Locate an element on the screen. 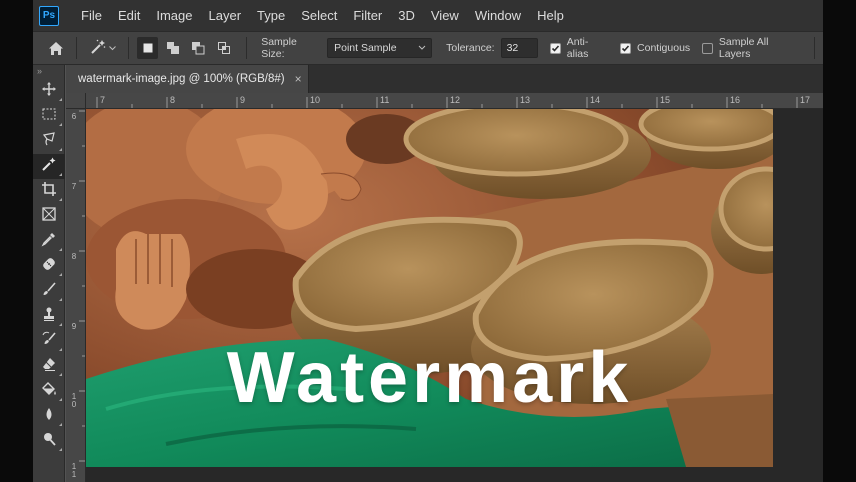 Image resolution: width=856 pixels, height=482 pixels. panel-collapse-grip: » is located at coordinates (48, 72).